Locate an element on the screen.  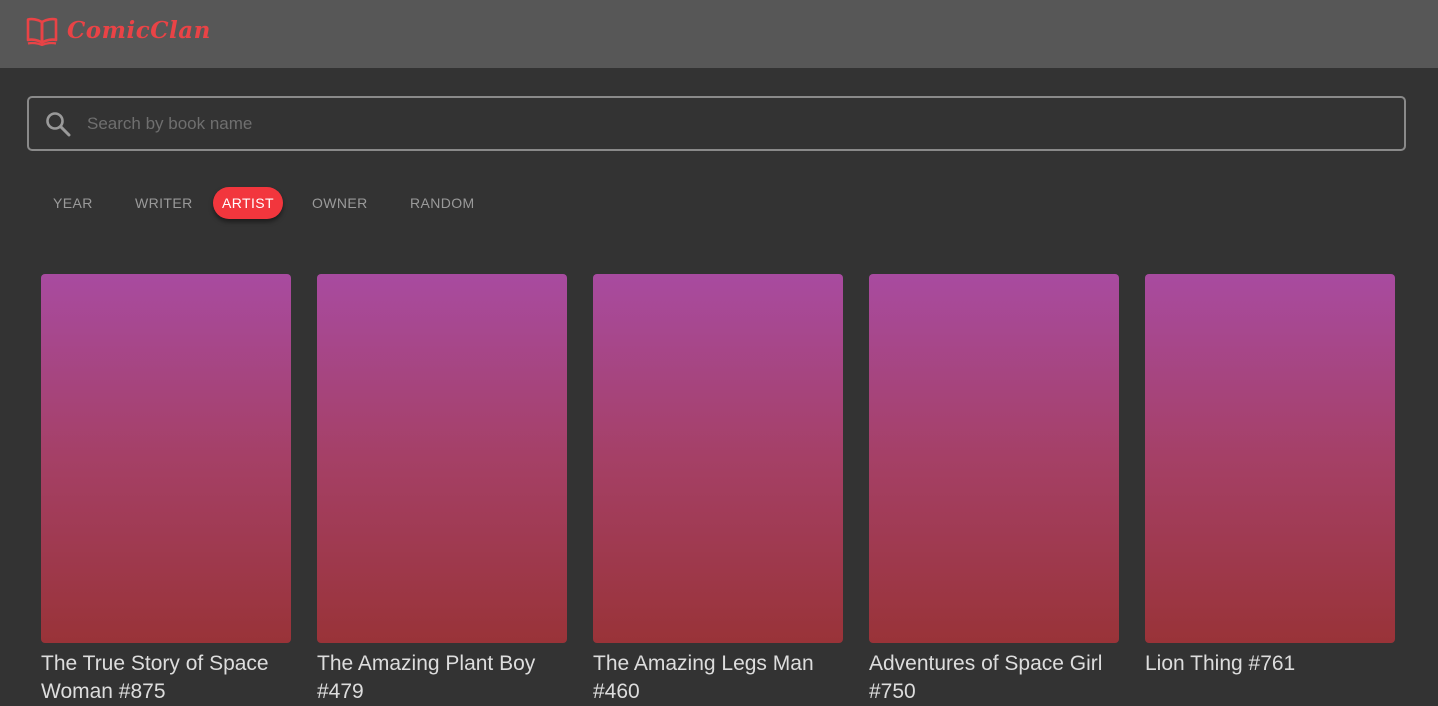
search-input is located at coordinates (744, 123).